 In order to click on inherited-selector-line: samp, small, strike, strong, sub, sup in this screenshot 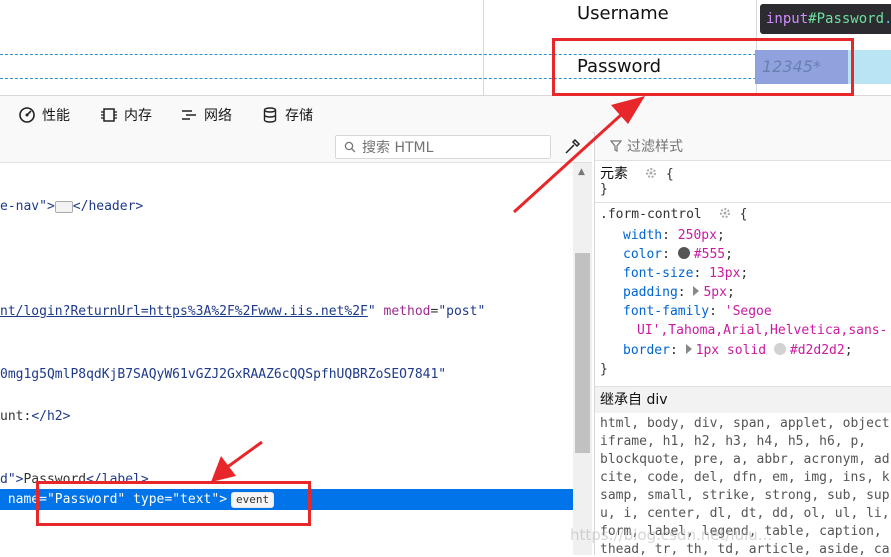, I will do `click(745, 495)`.